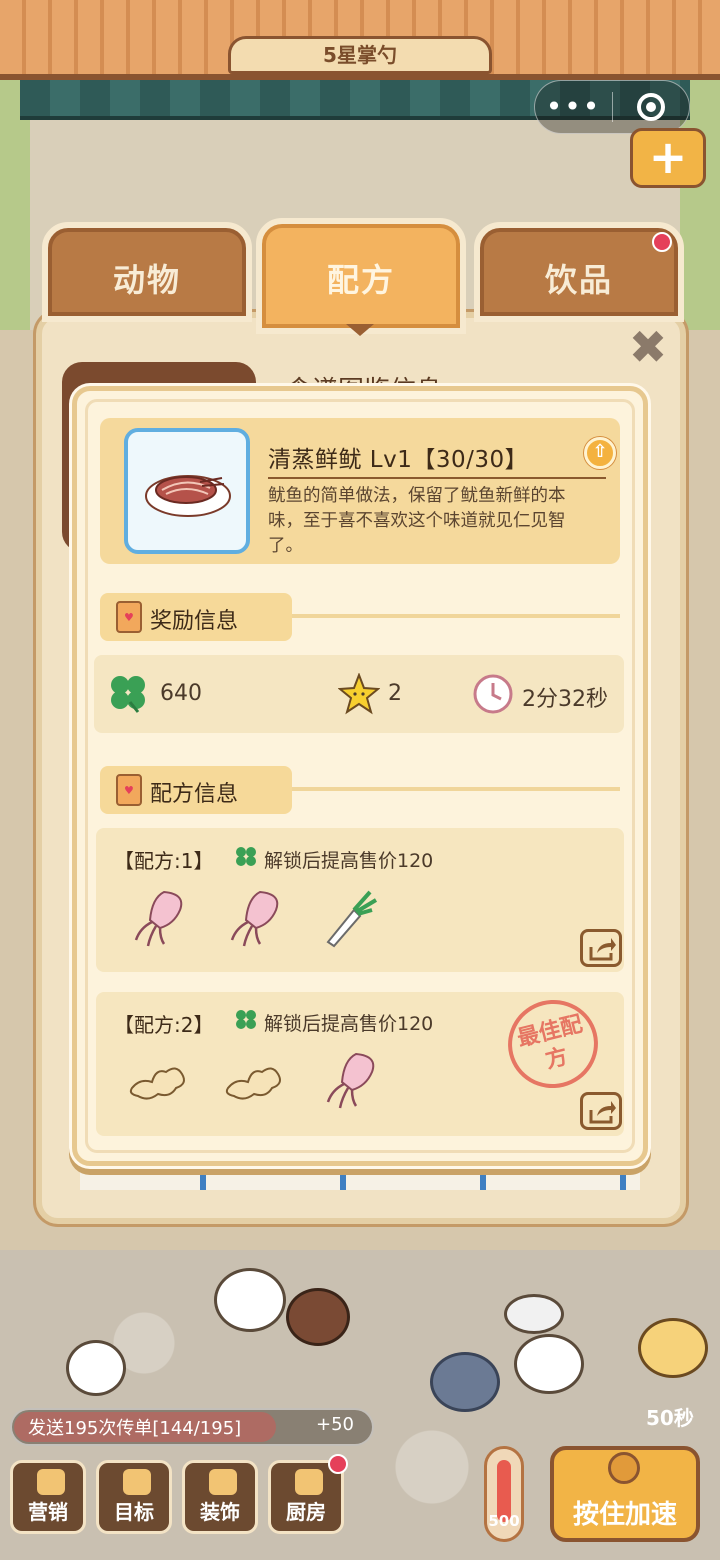 This screenshot has width=720, height=1560. Describe the element at coordinates (395, 693) in the screenshot. I see `reward-star-value: 2` at that location.